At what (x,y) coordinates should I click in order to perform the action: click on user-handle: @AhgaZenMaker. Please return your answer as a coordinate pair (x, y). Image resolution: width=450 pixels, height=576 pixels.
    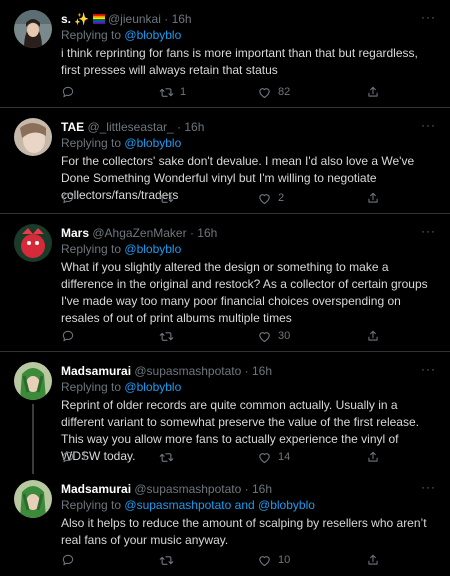
    Looking at the image, I should click on (139, 233).